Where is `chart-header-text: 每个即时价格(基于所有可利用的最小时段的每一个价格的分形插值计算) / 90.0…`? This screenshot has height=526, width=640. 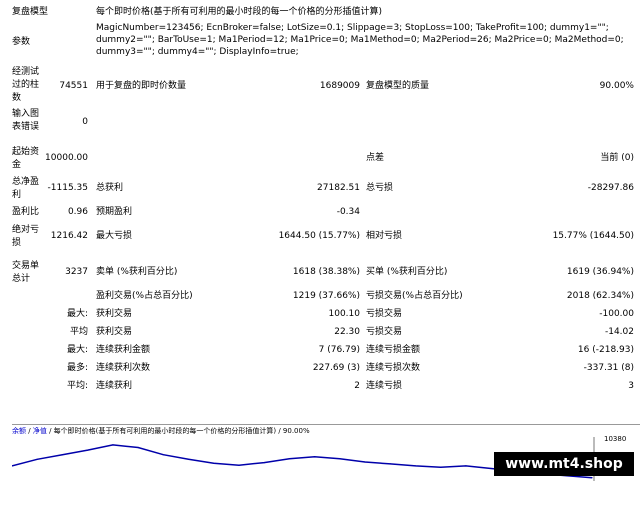 chart-header-text: 每个即时价格(基于所有可利用的最小时段的每一个价格的分形插值计算) / 90.0… is located at coordinates (181, 431).